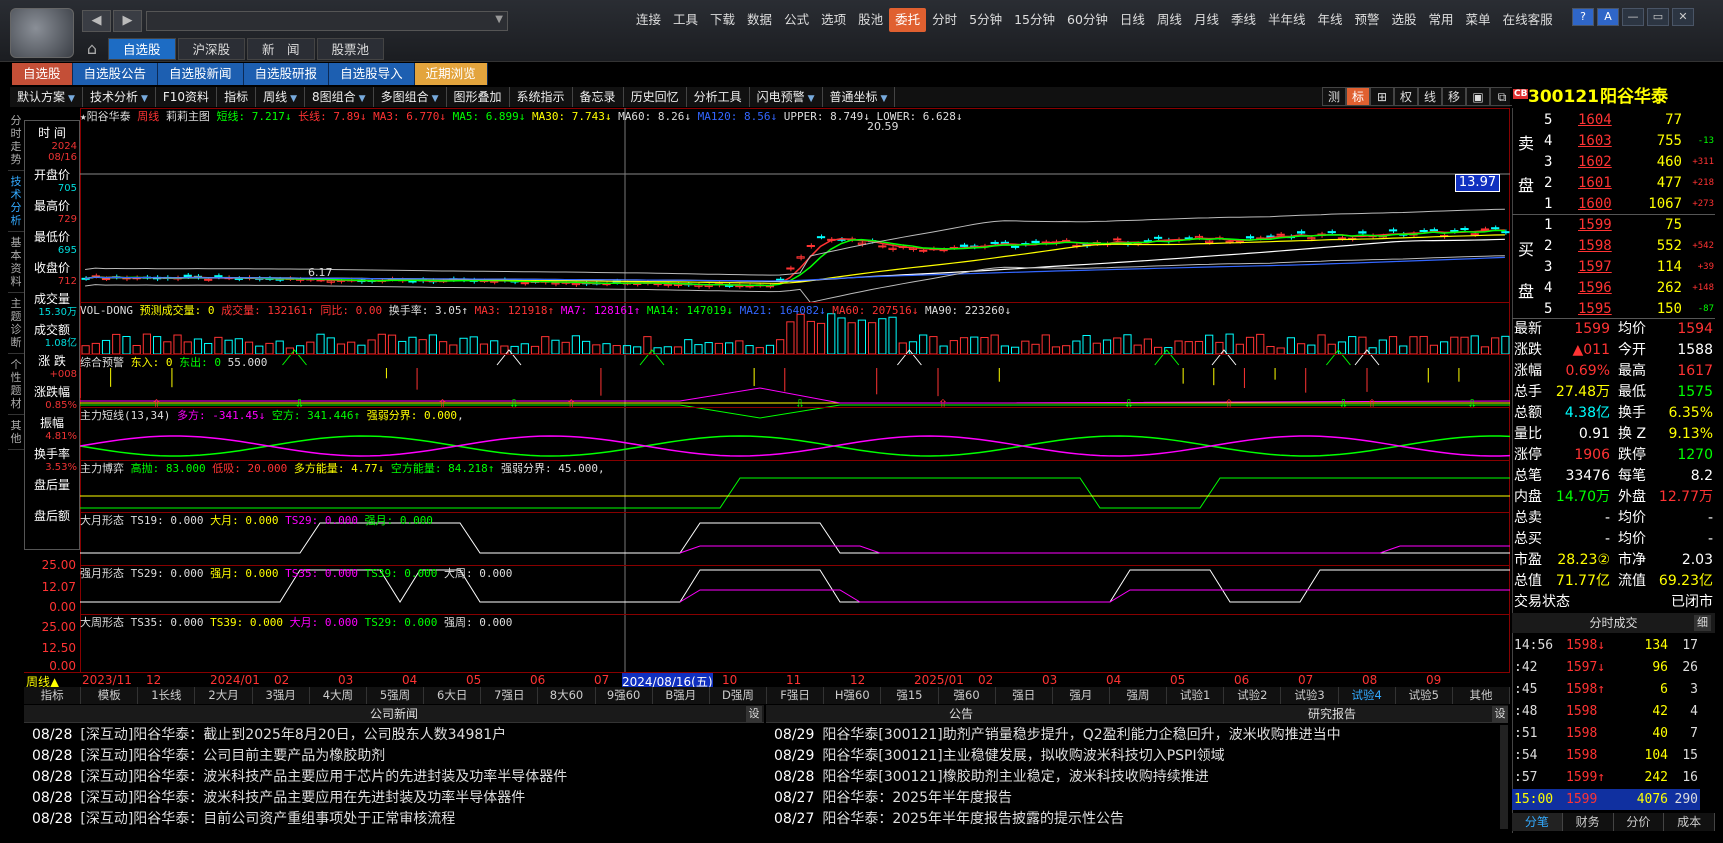  Describe the element at coordinates (281, 695) in the screenshot. I see `indicator-tab-4: 3强月` at that location.